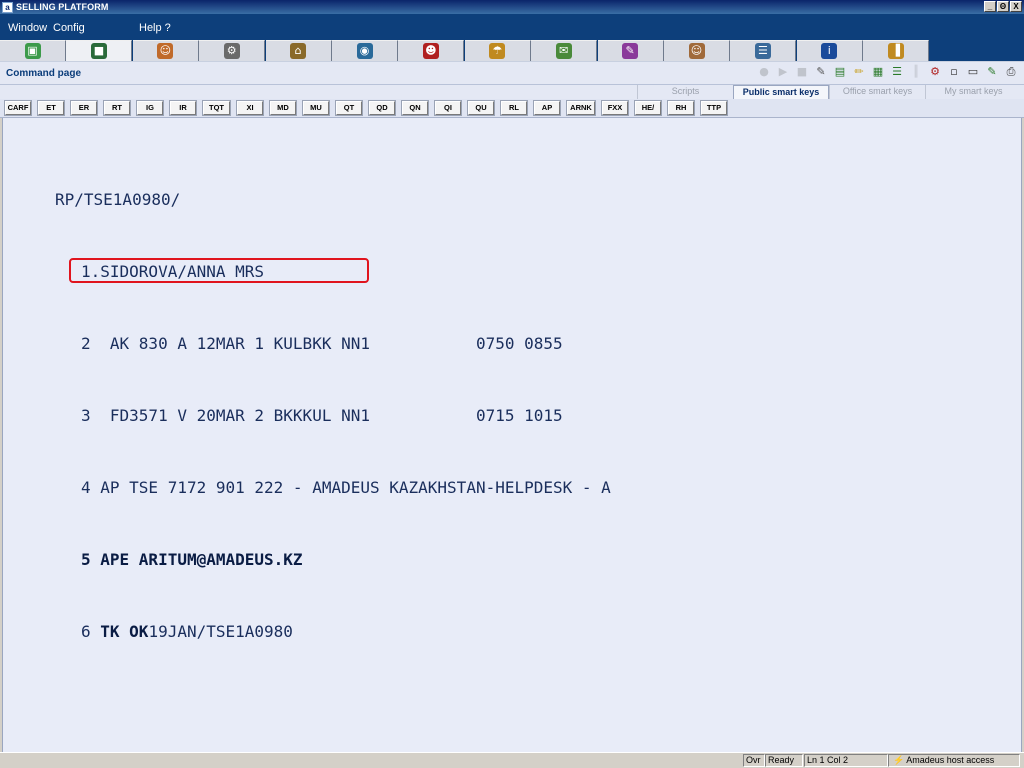  I want to click on columns-icon: ║, so click(916, 72).